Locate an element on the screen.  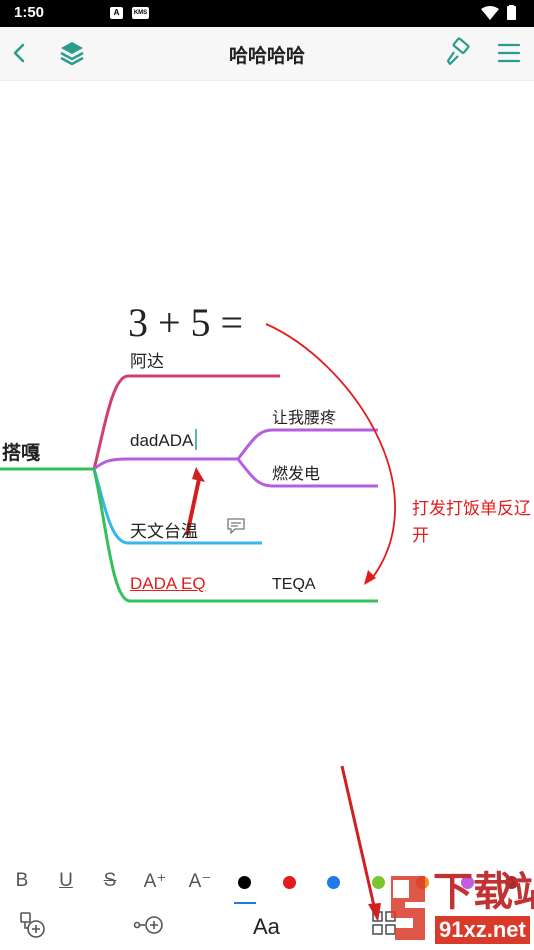
paint-brush-icon is located at coordinates (458, 51).